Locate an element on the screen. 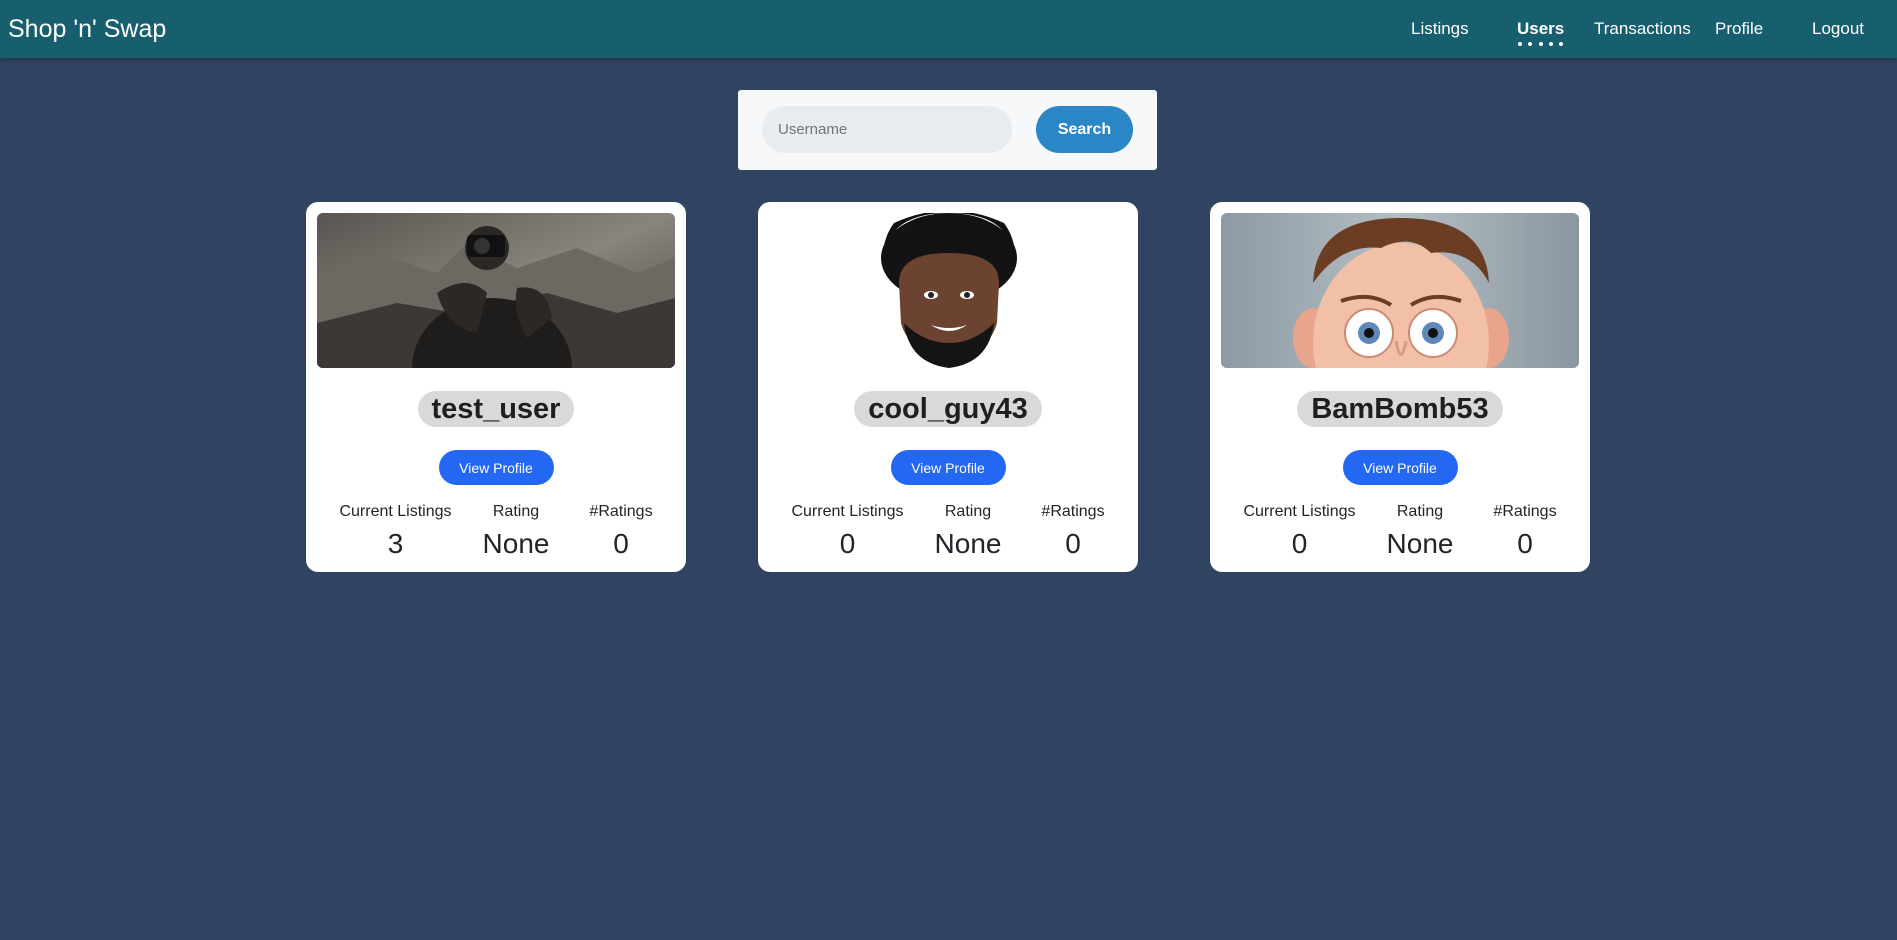  username-pill: cool_guy43 is located at coordinates (948, 409).